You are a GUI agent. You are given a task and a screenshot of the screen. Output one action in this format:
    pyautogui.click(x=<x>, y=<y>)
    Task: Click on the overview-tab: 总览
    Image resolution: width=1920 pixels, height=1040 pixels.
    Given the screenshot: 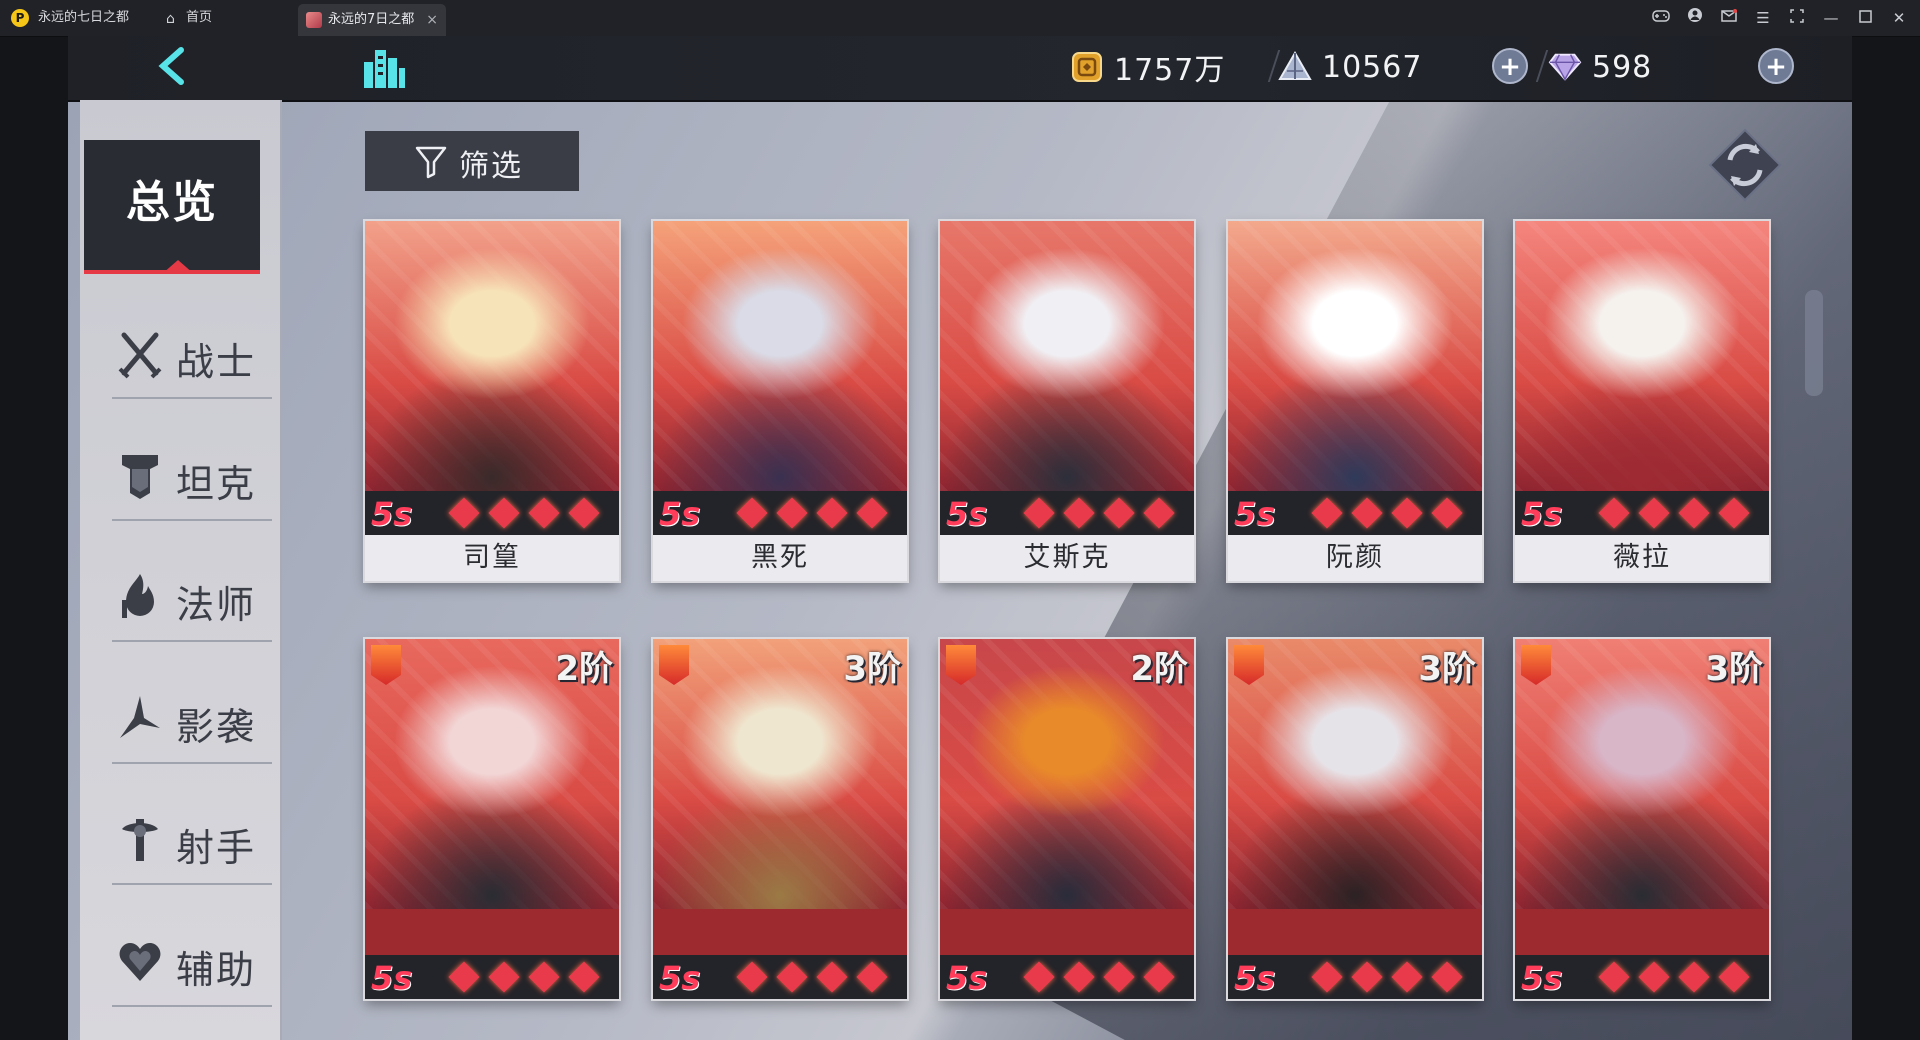 What is the action you would take?
    pyautogui.click(x=172, y=207)
    